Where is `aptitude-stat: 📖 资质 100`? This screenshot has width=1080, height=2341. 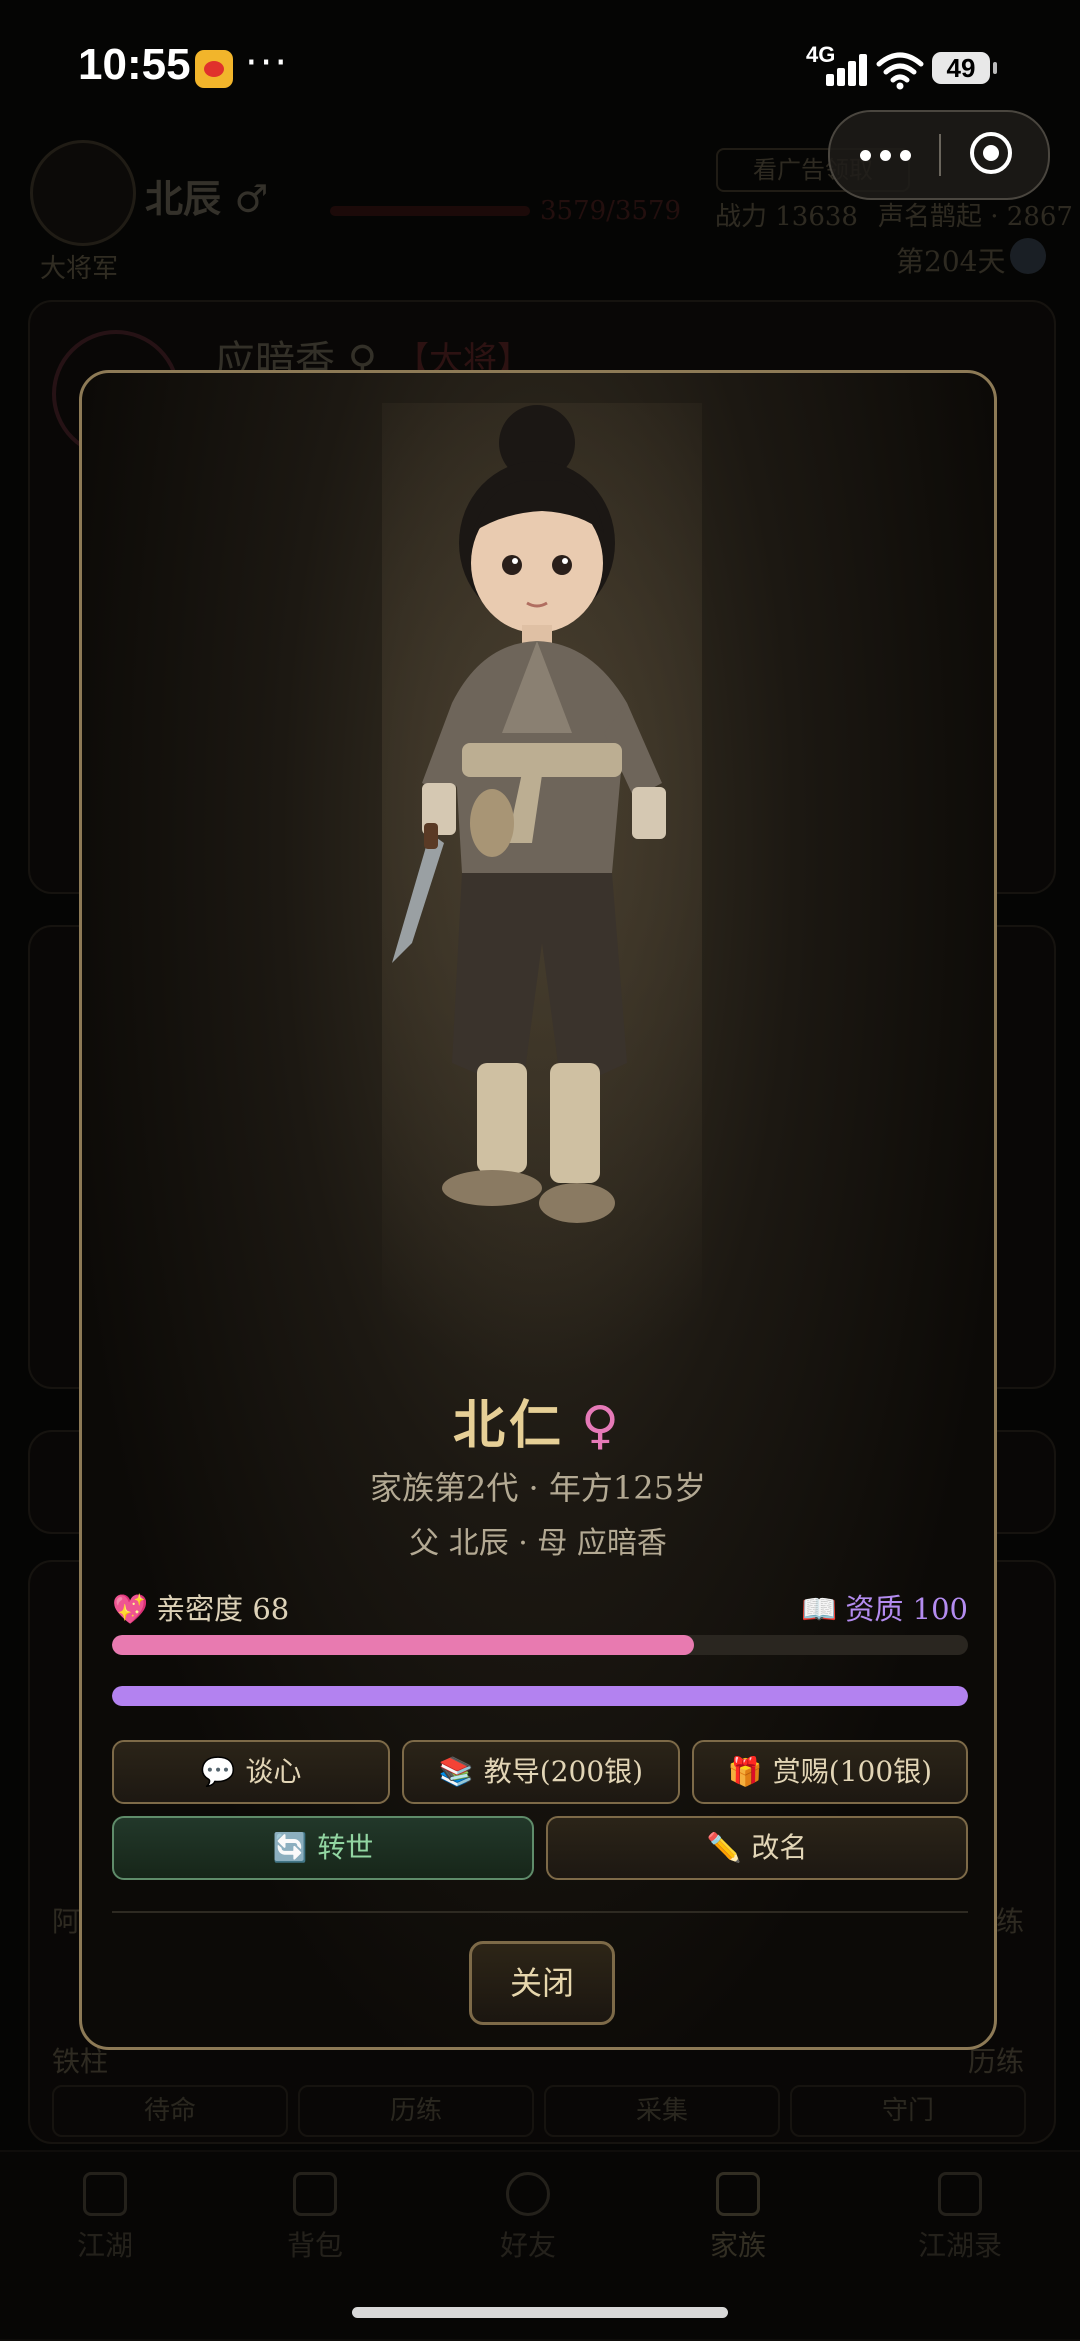 aptitude-stat: 📖 资质 100 is located at coordinates (884, 1607).